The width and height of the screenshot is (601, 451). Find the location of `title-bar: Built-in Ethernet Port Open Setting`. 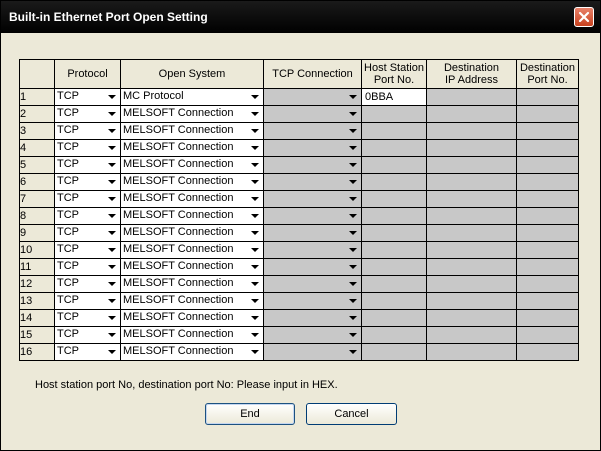

title-bar: Built-in Ethernet Port Open Setting is located at coordinates (300, 17).